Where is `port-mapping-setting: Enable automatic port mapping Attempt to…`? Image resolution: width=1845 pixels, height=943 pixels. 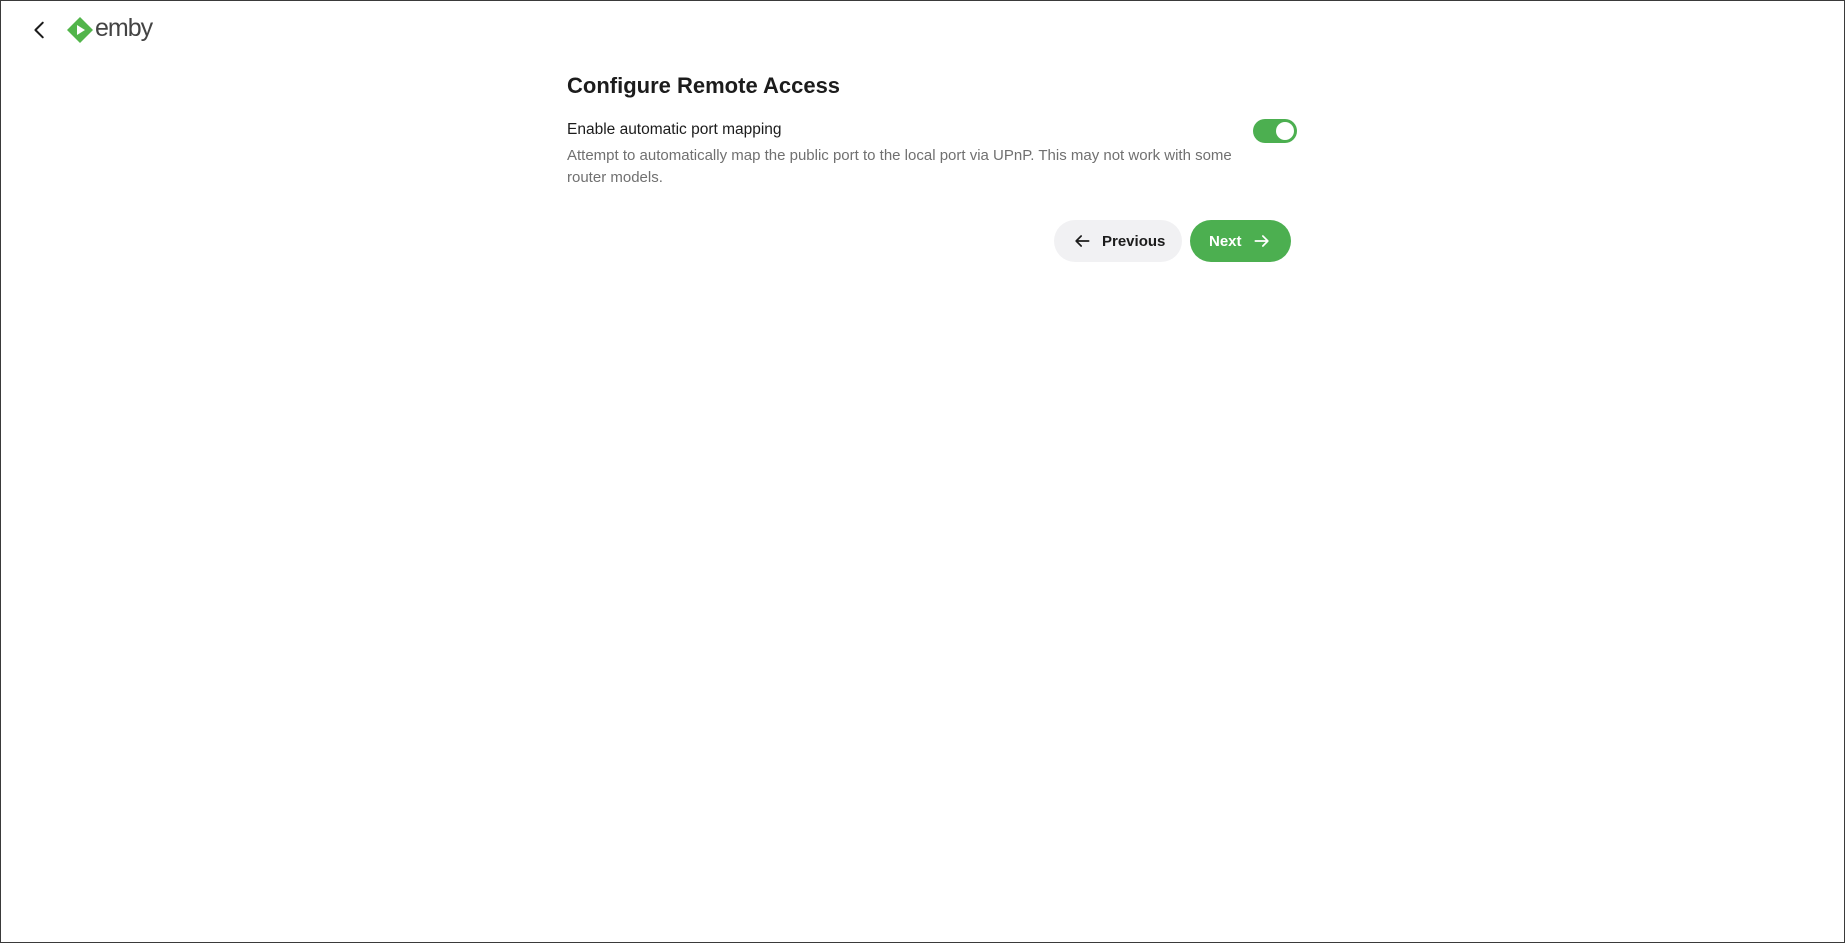 port-mapping-setting: Enable automatic port mapping Attempt to… is located at coordinates (932, 154).